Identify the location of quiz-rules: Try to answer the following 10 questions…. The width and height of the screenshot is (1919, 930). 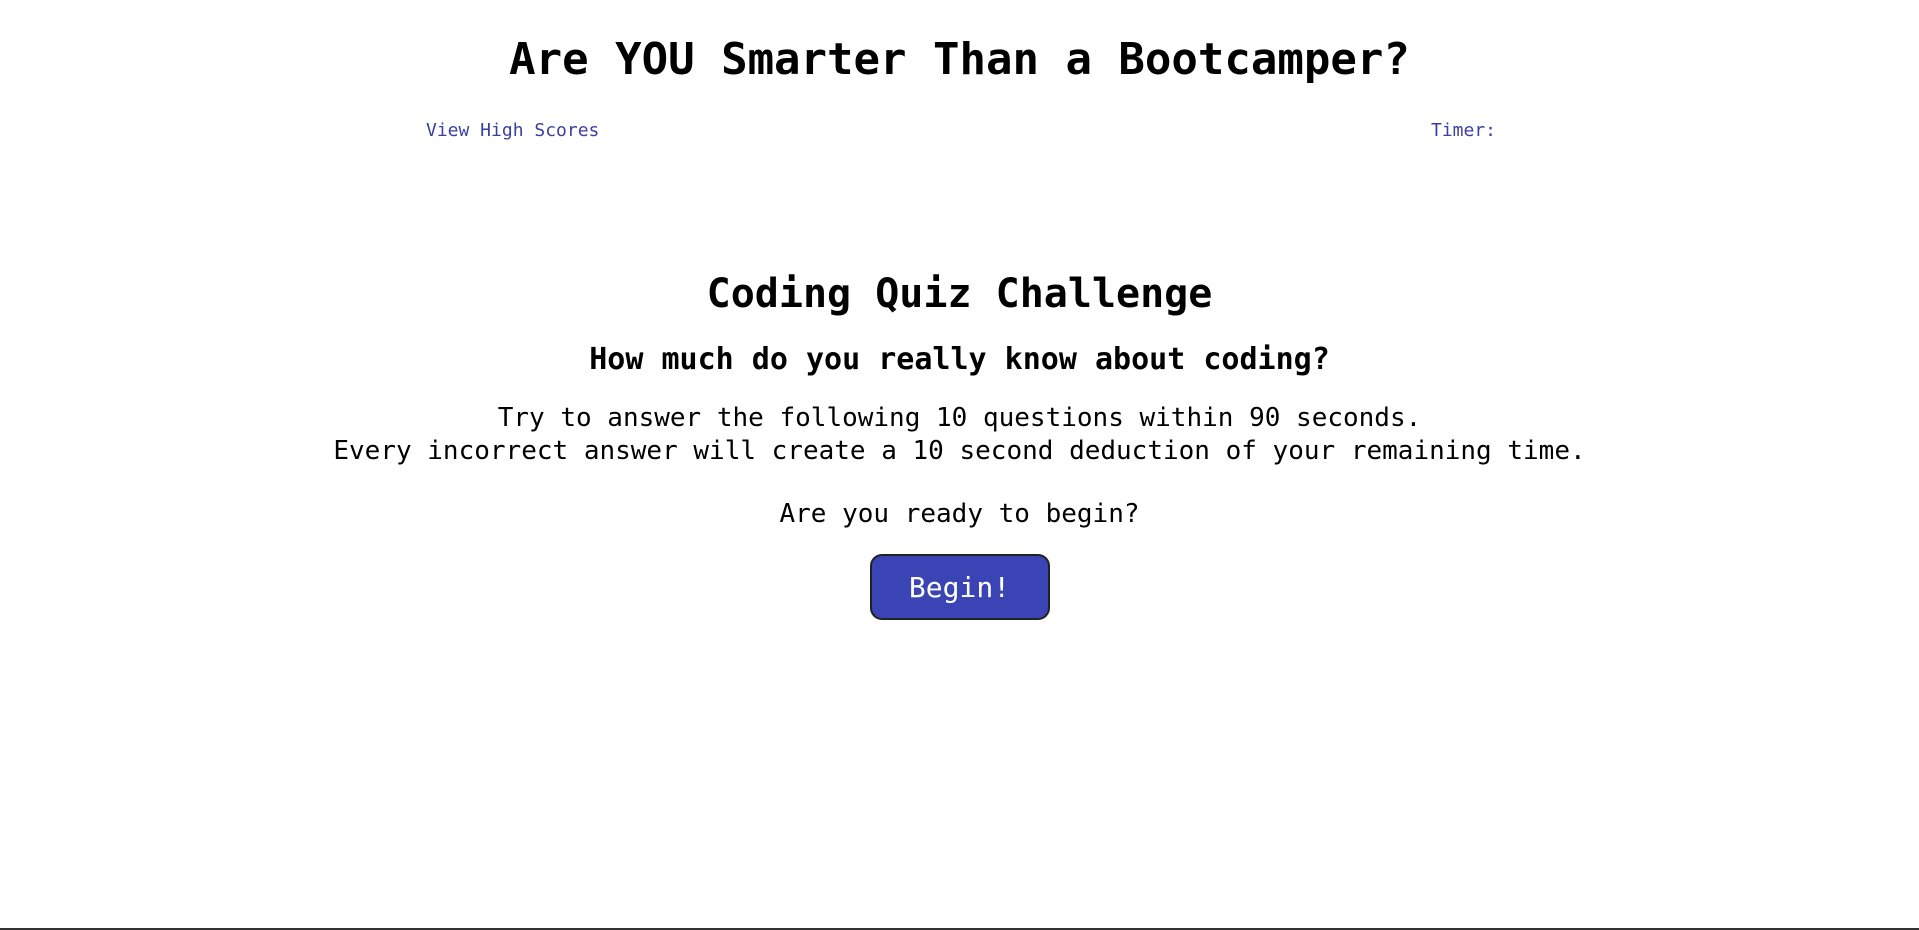
(959, 435).